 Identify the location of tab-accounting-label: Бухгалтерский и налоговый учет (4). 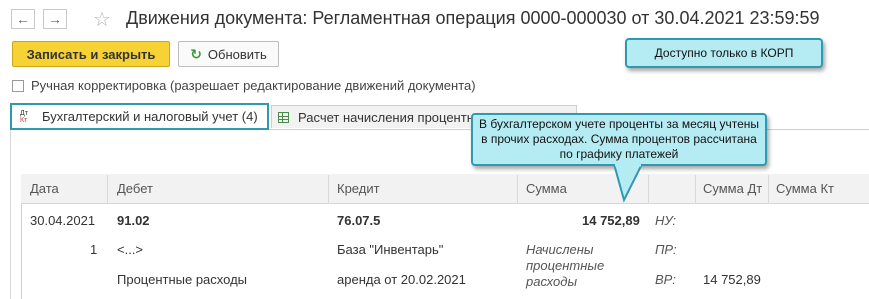
(150, 116).